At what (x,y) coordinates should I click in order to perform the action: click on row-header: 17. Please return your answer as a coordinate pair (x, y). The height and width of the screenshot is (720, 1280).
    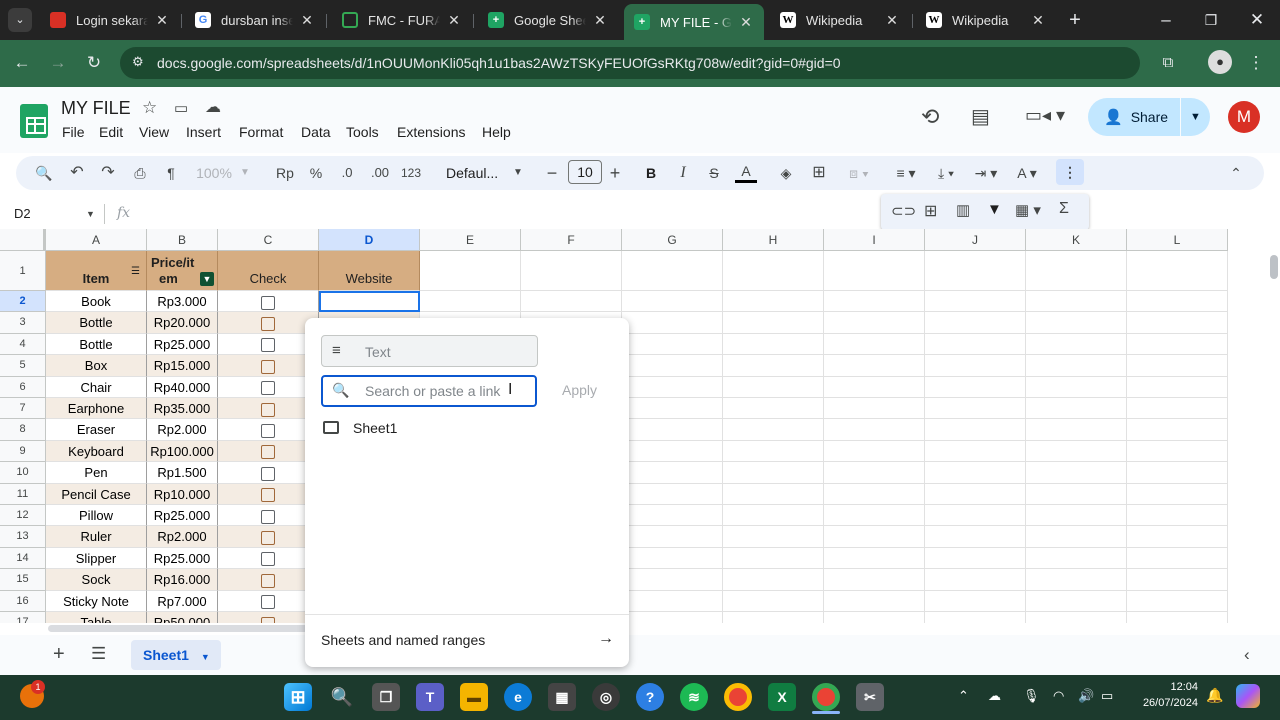
    Looking at the image, I should click on (23, 617).